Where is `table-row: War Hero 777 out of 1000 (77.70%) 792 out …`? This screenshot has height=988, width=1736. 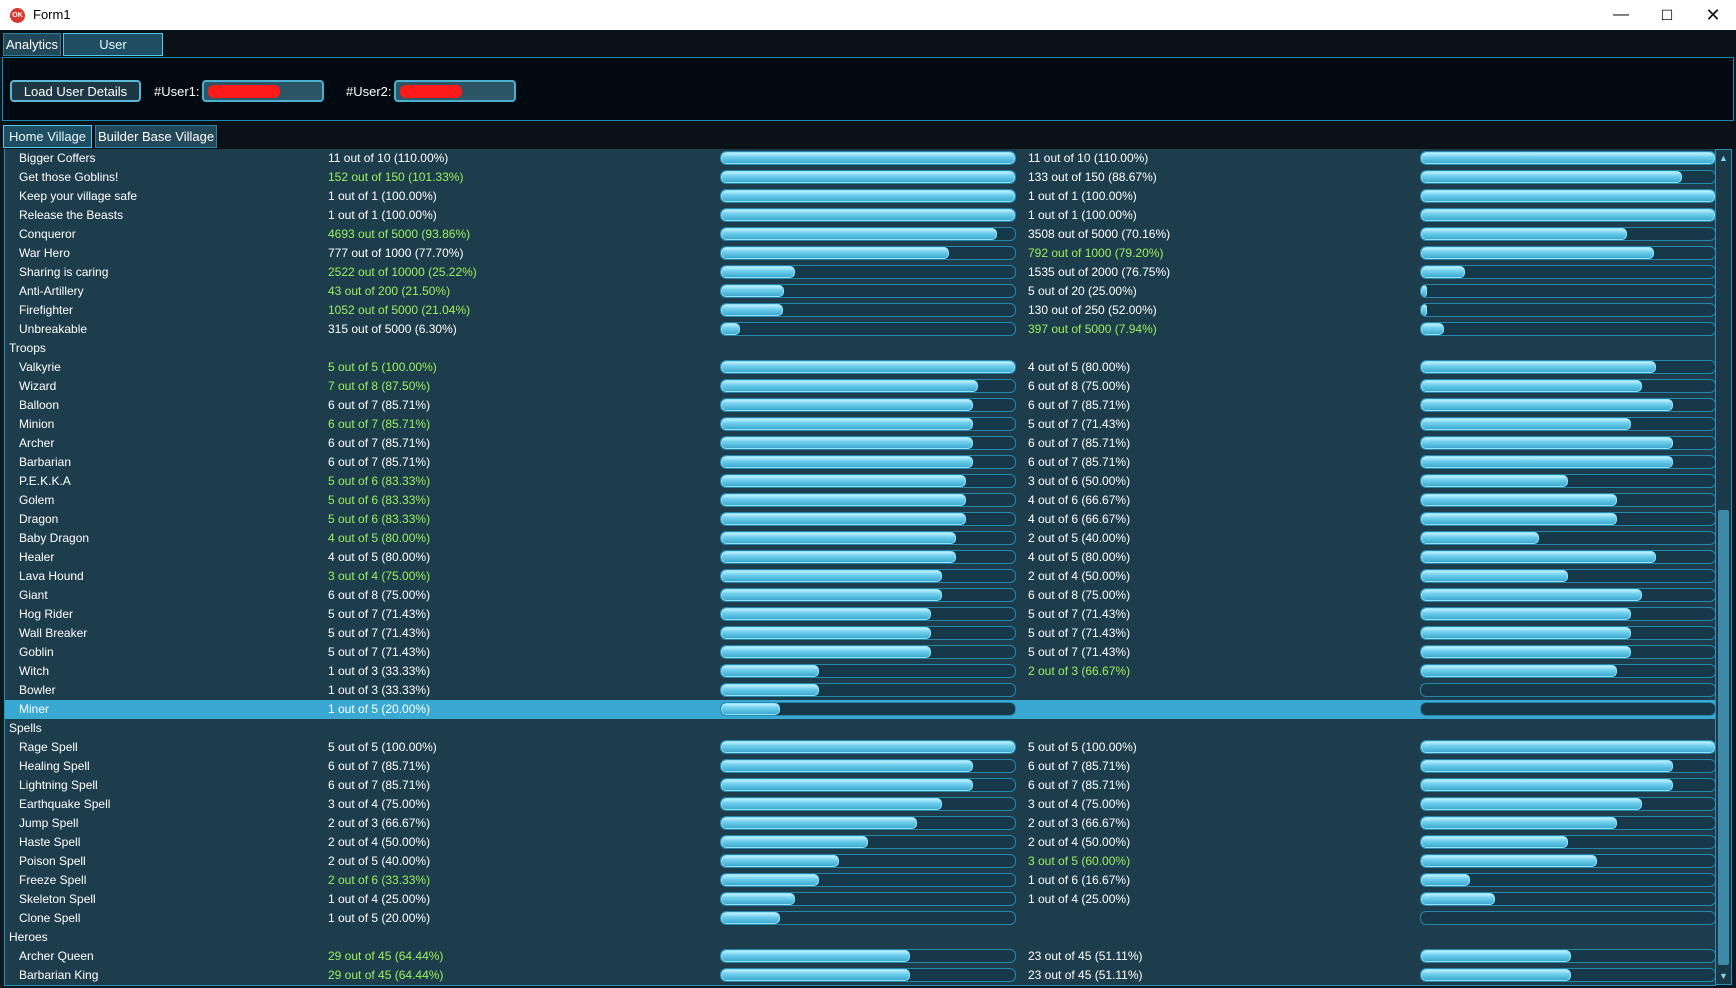 table-row: War Hero 777 out of 1000 (77.70%) 792 out … is located at coordinates (860, 253).